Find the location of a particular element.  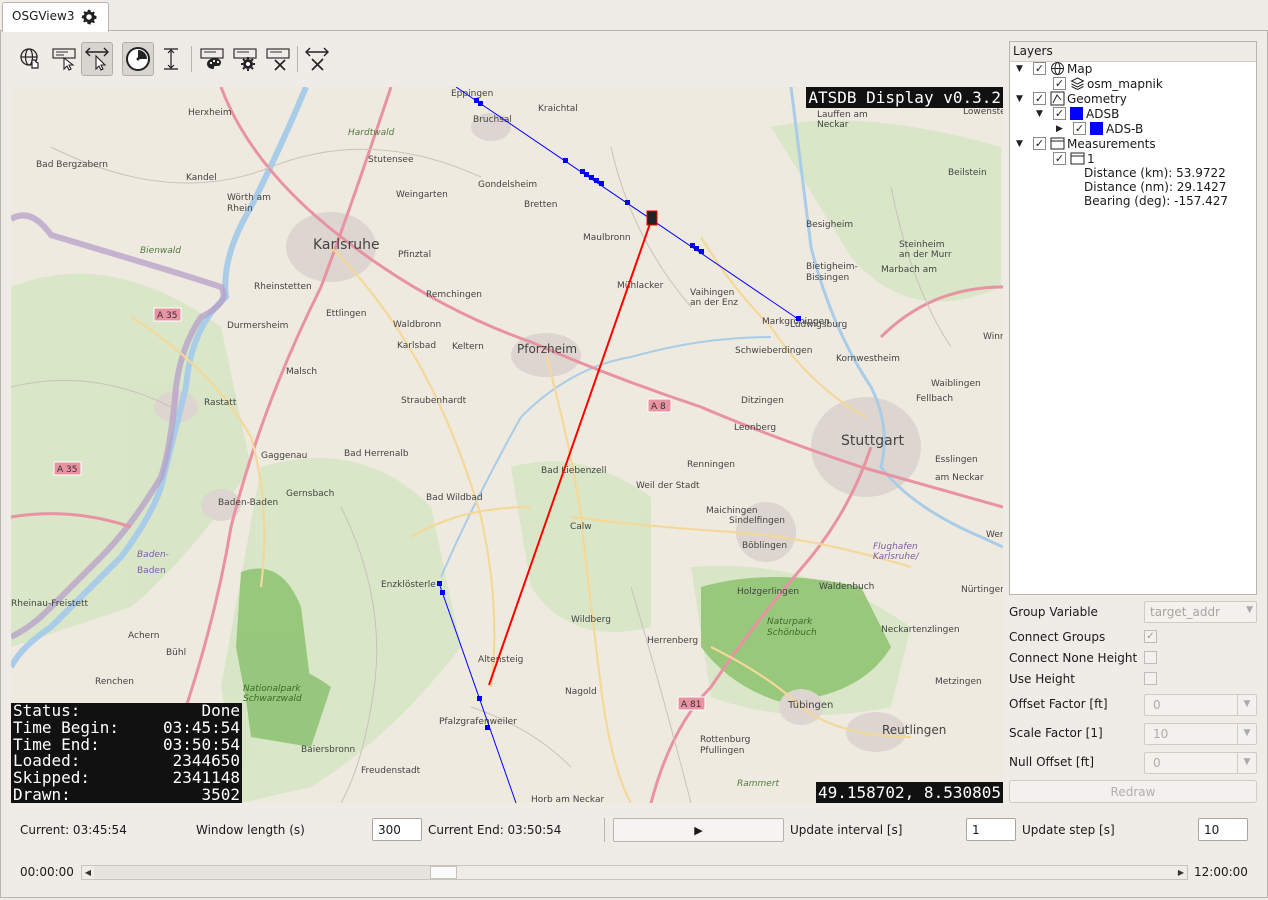

chevron-right-icon: ▶ is located at coordinates (1061, 129).